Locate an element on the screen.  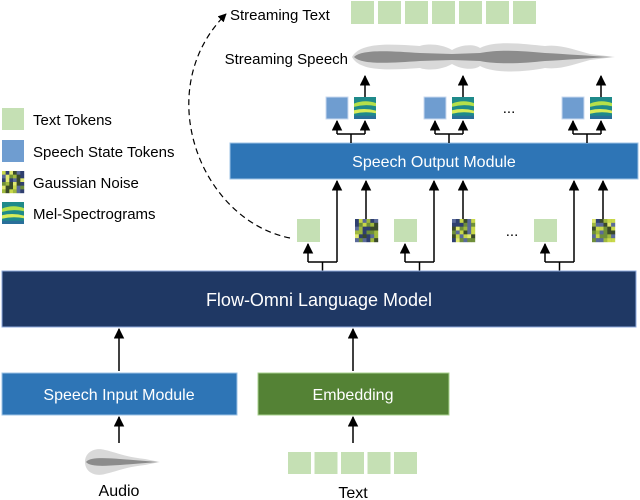
text-input-label: Text is located at coordinates (353, 492).